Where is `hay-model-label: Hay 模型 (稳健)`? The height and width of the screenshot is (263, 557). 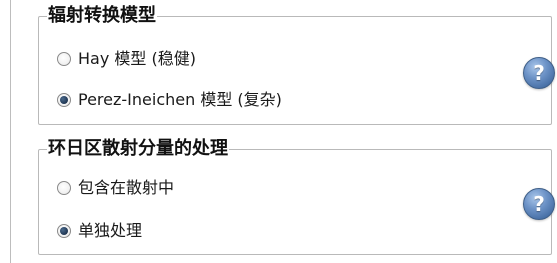 hay-model-label: Hay 模型 (稳健) is located at coordinates (137, 59).